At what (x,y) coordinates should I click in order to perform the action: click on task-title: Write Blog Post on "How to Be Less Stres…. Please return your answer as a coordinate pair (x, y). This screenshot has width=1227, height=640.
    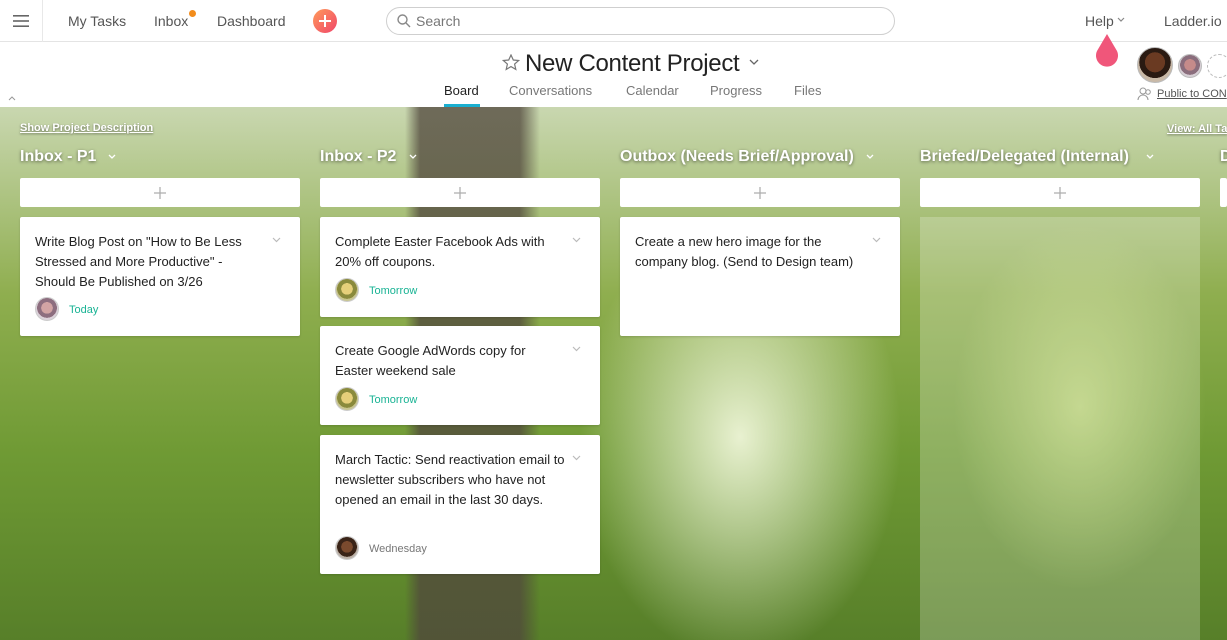
    Looking at the image, I should click on (138, 261).